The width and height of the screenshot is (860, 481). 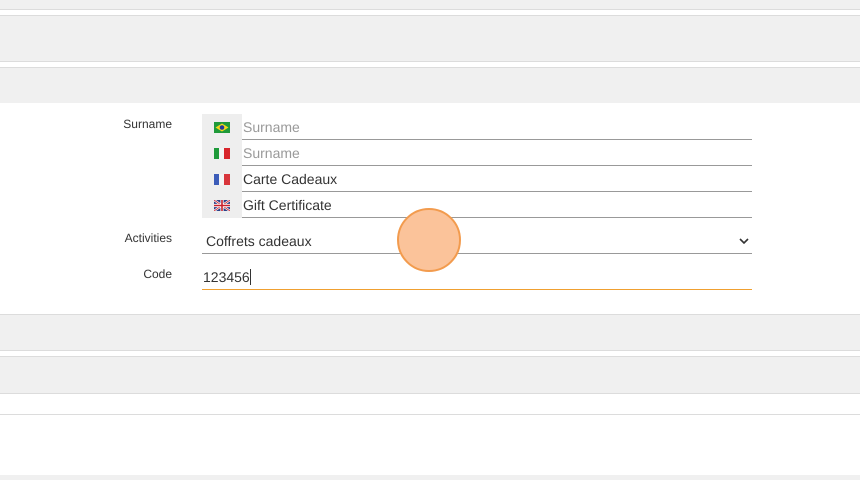 What do you see at coordinates (744, 241) in the screenshot?
I see `chevron-down-icon` at bounding box center [744, 241].